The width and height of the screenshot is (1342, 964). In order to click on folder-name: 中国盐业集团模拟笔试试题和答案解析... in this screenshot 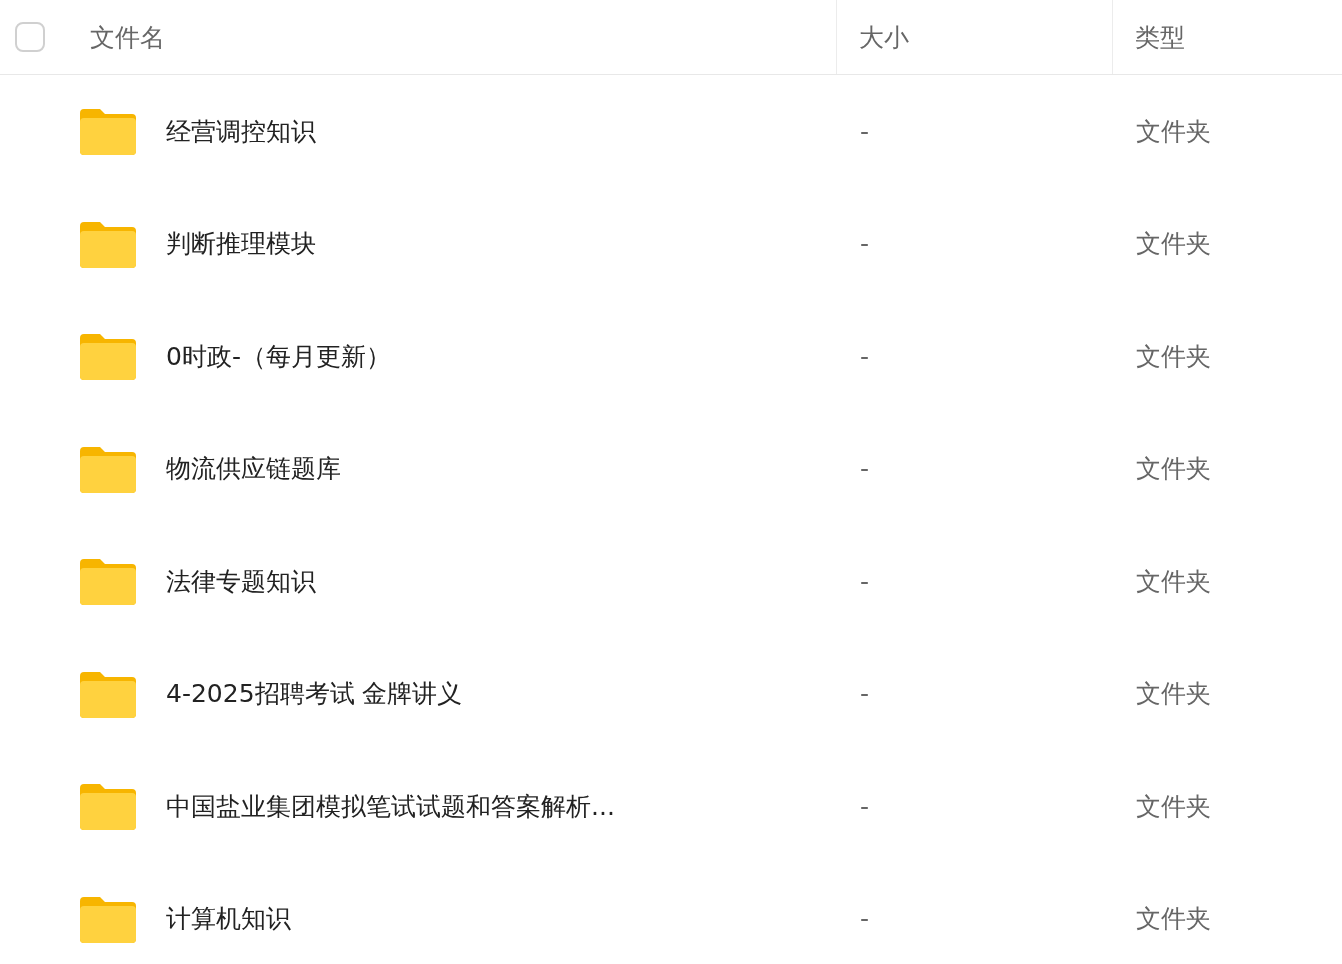, I will do `click(390, 806)`.